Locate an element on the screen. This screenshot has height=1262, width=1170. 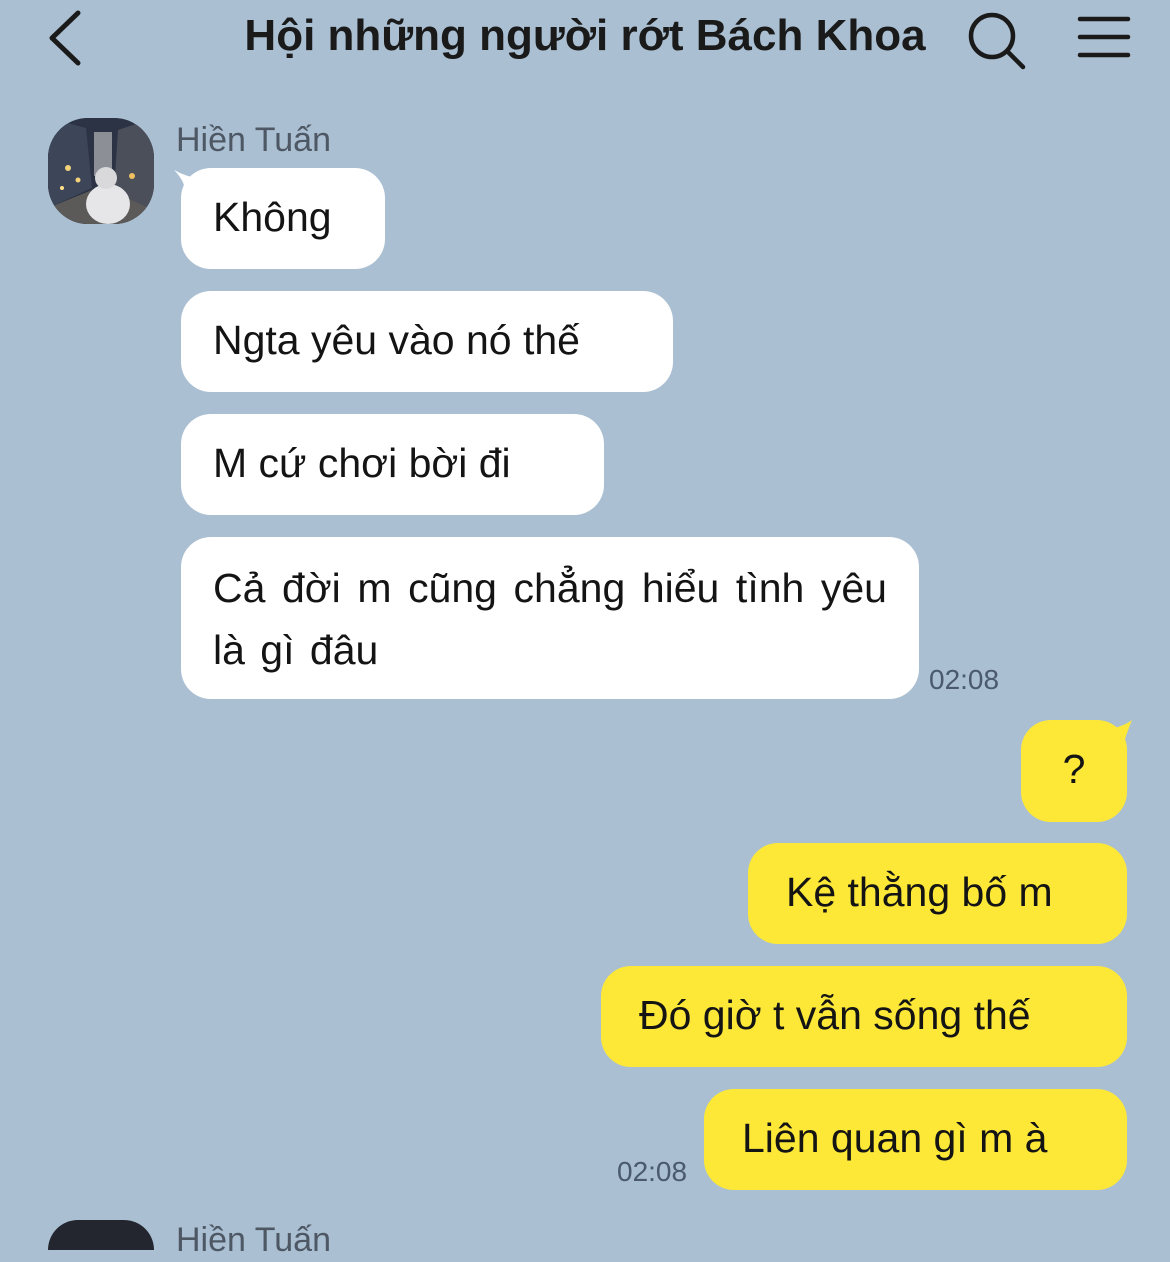
message-text: Không is located at coordinates (272, 217).